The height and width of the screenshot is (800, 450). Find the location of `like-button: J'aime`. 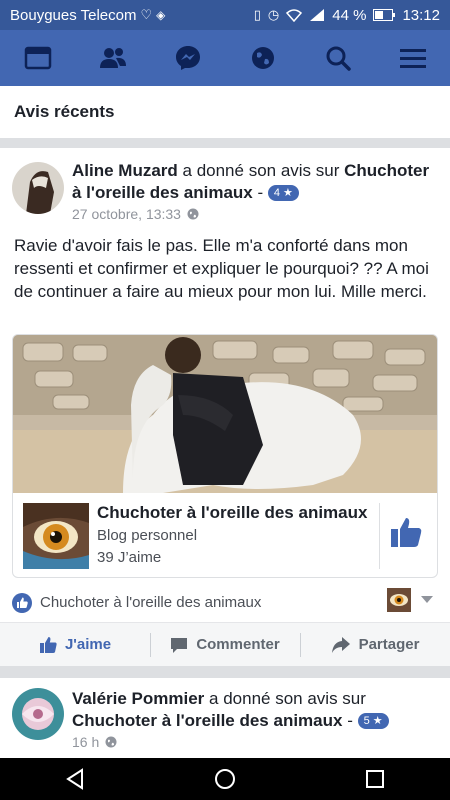

like-button: J'aime is located at coordinates (75, 644).